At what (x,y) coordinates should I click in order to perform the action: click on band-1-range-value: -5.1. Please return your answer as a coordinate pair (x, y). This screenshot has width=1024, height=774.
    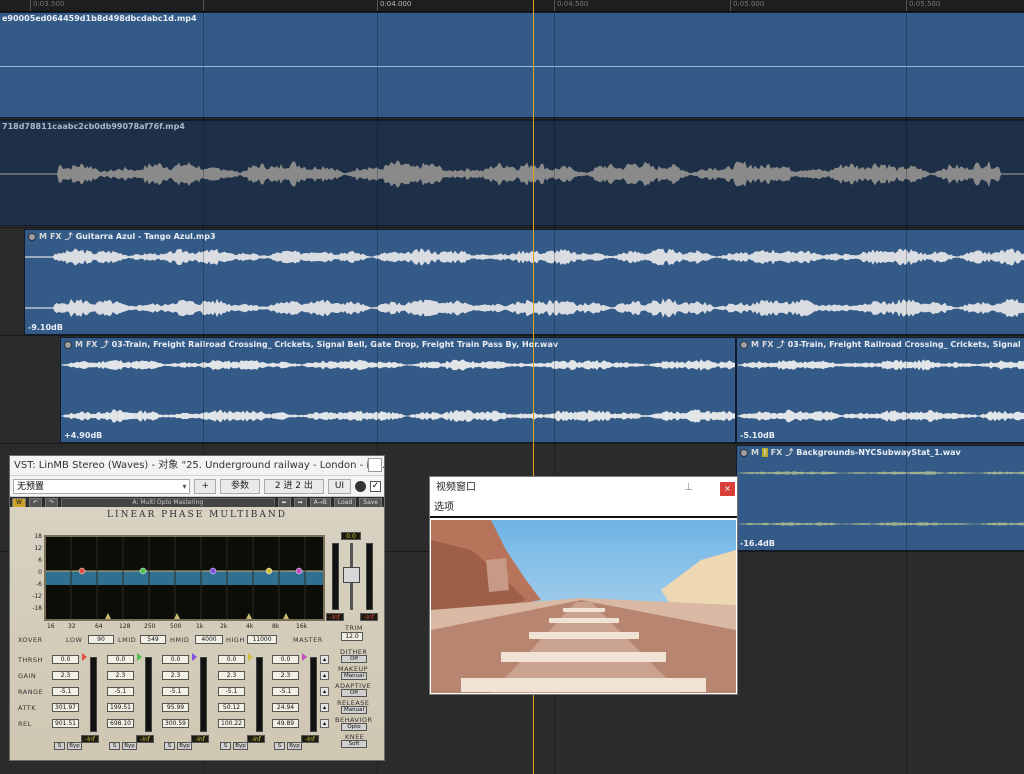
    Looking at the image, I should click on (65, 691).